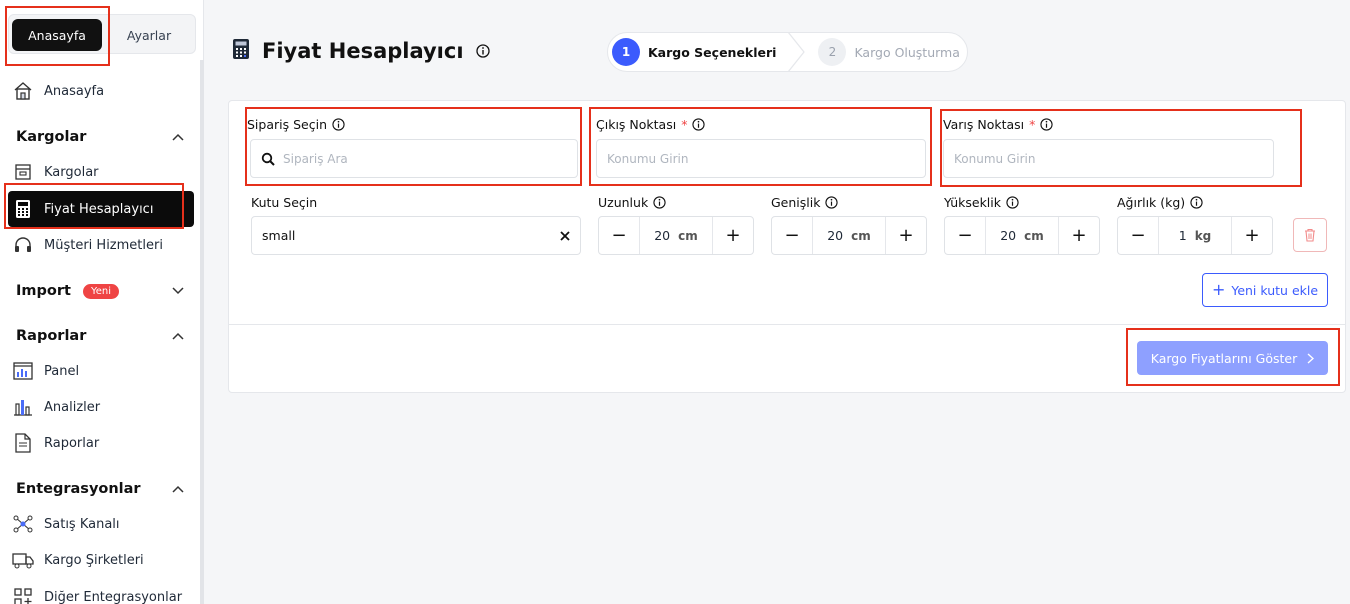  Describe the element at coordinates (1203, 235) in the screenshot. I see `unit-text: kg` at that location.